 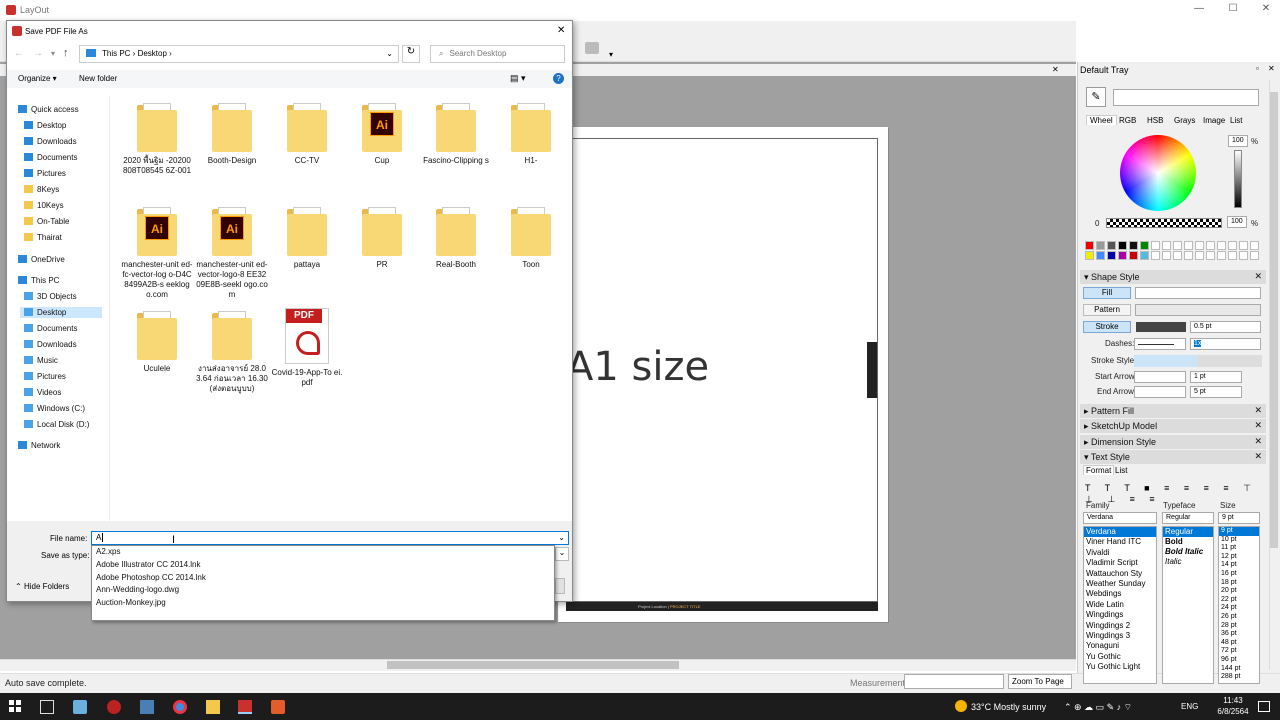 What do you see at coordinates (1237, 222) in the screenshot?
I see `opacity-value: 100` at bounding box center [1237, 222].